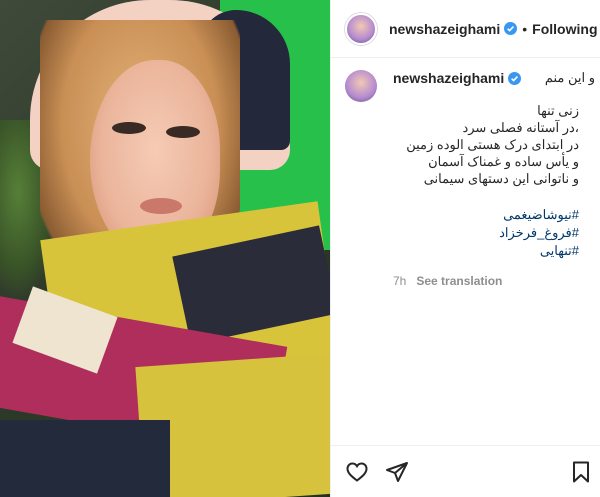  Describe the element at coordinates (501, 178) in the screenshot. I see `caption-line: و ناتوانی این دستهای سیمانی` at that location.